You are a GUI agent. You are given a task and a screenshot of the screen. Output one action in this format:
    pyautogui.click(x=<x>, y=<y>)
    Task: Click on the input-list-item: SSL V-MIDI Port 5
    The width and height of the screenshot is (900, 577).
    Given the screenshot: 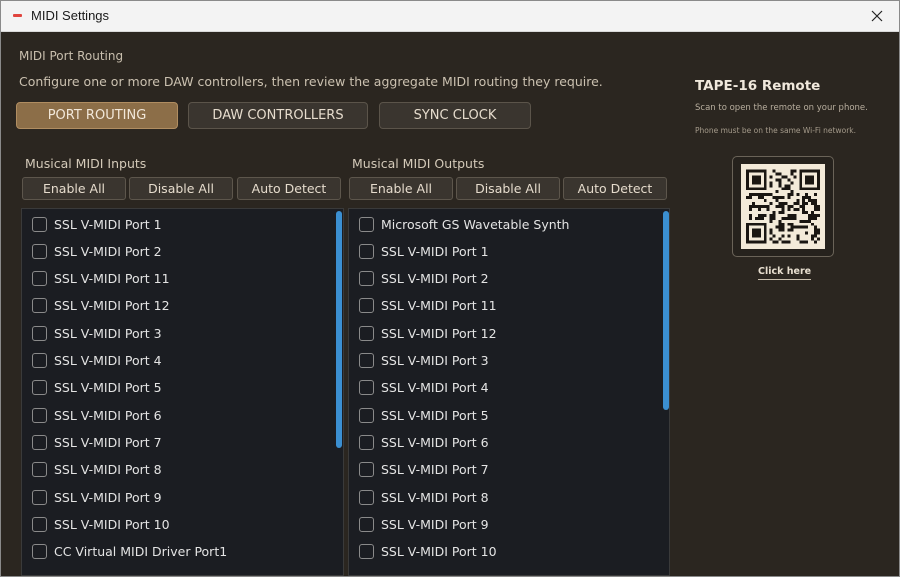 What is the action you would take?
    pyautogui.click(x=97, y=388)
    